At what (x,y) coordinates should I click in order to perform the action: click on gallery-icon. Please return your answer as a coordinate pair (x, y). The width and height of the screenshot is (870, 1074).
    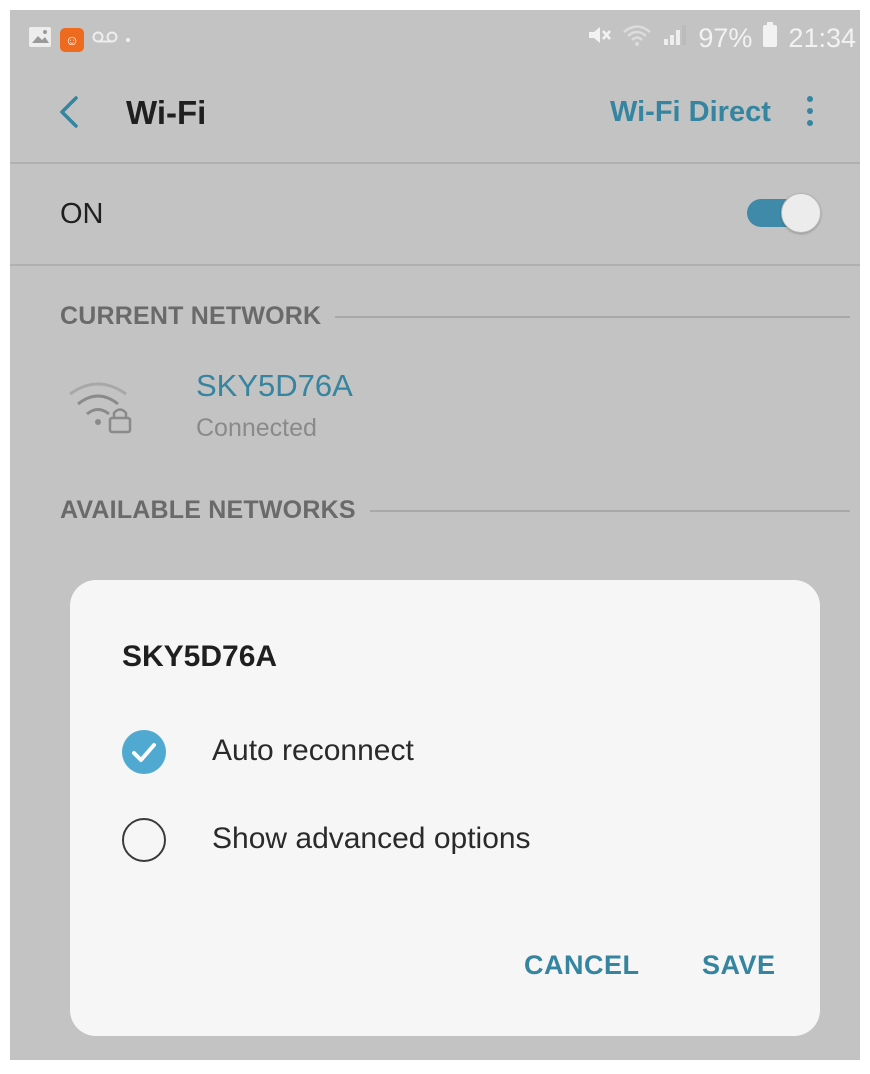
    Looking at the image, I should click on (40, 39).